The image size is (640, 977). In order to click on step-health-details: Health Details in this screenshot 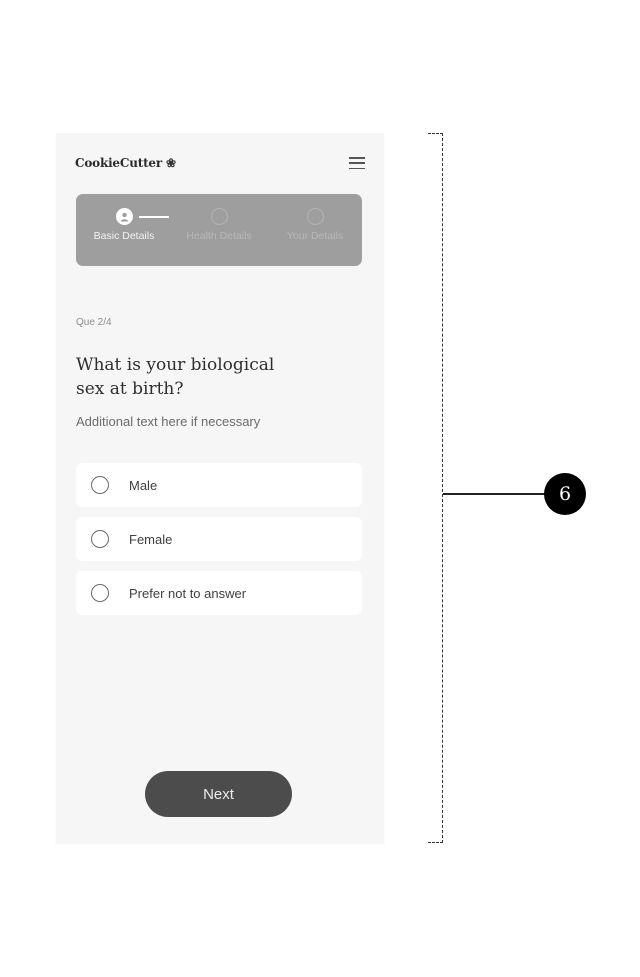, I will do `click(219, 225)`.